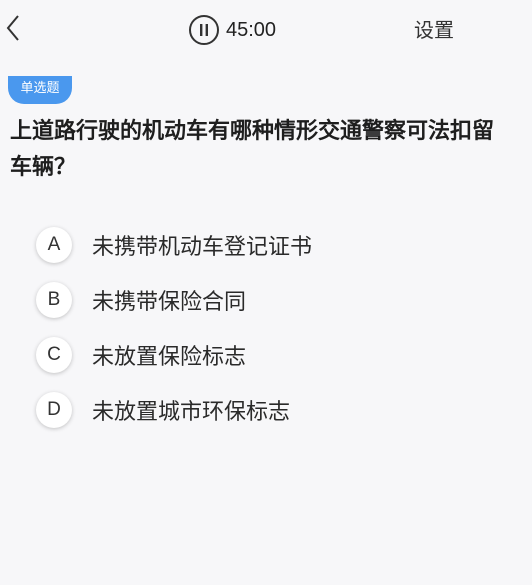  What do you see at coordinates (251, 29) in the screenshot?
I see `timer-text: 45:00` at bounding box center [251, 29].